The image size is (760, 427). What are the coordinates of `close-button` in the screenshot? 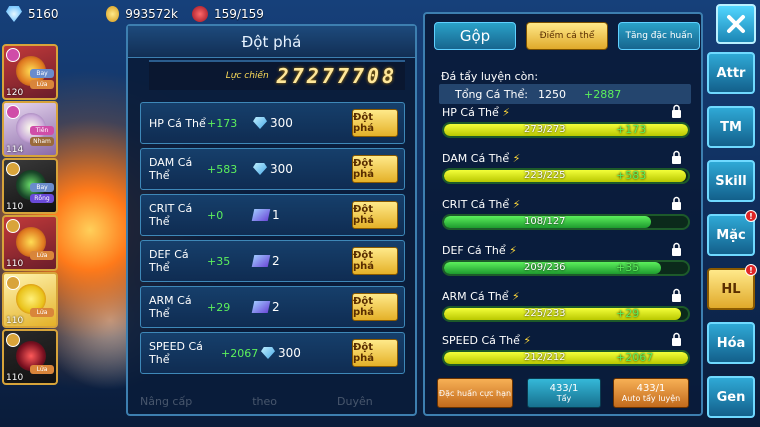 It's located at (736, 24).